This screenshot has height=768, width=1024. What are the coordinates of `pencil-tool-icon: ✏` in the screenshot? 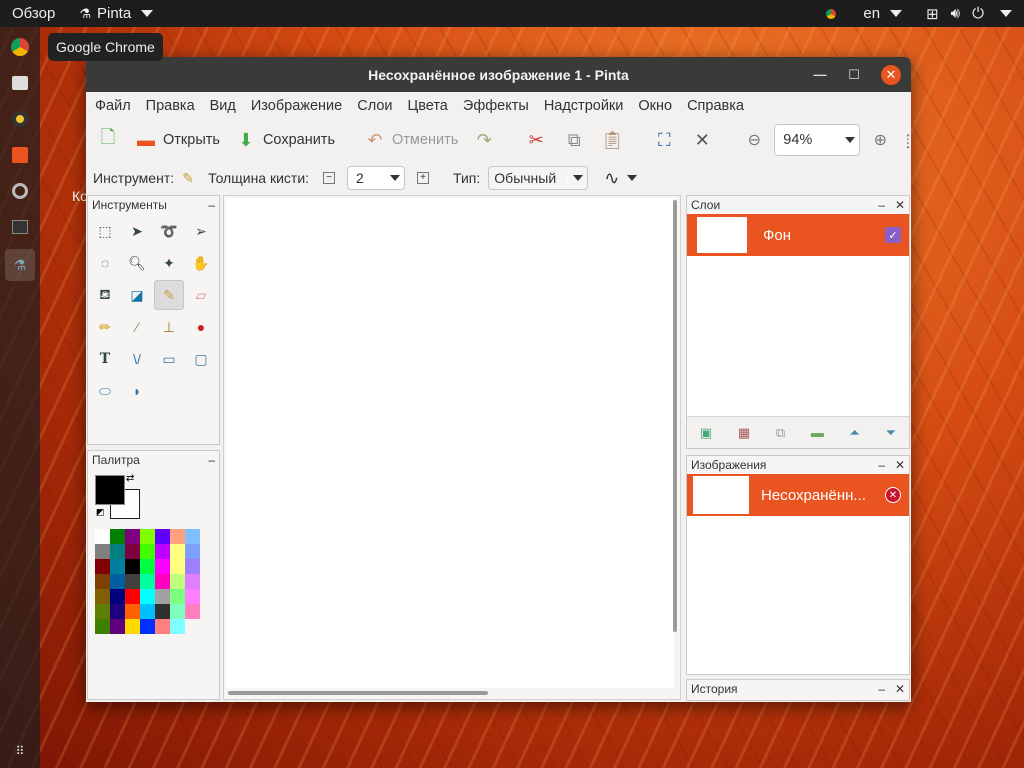 It's located at (105, 327).